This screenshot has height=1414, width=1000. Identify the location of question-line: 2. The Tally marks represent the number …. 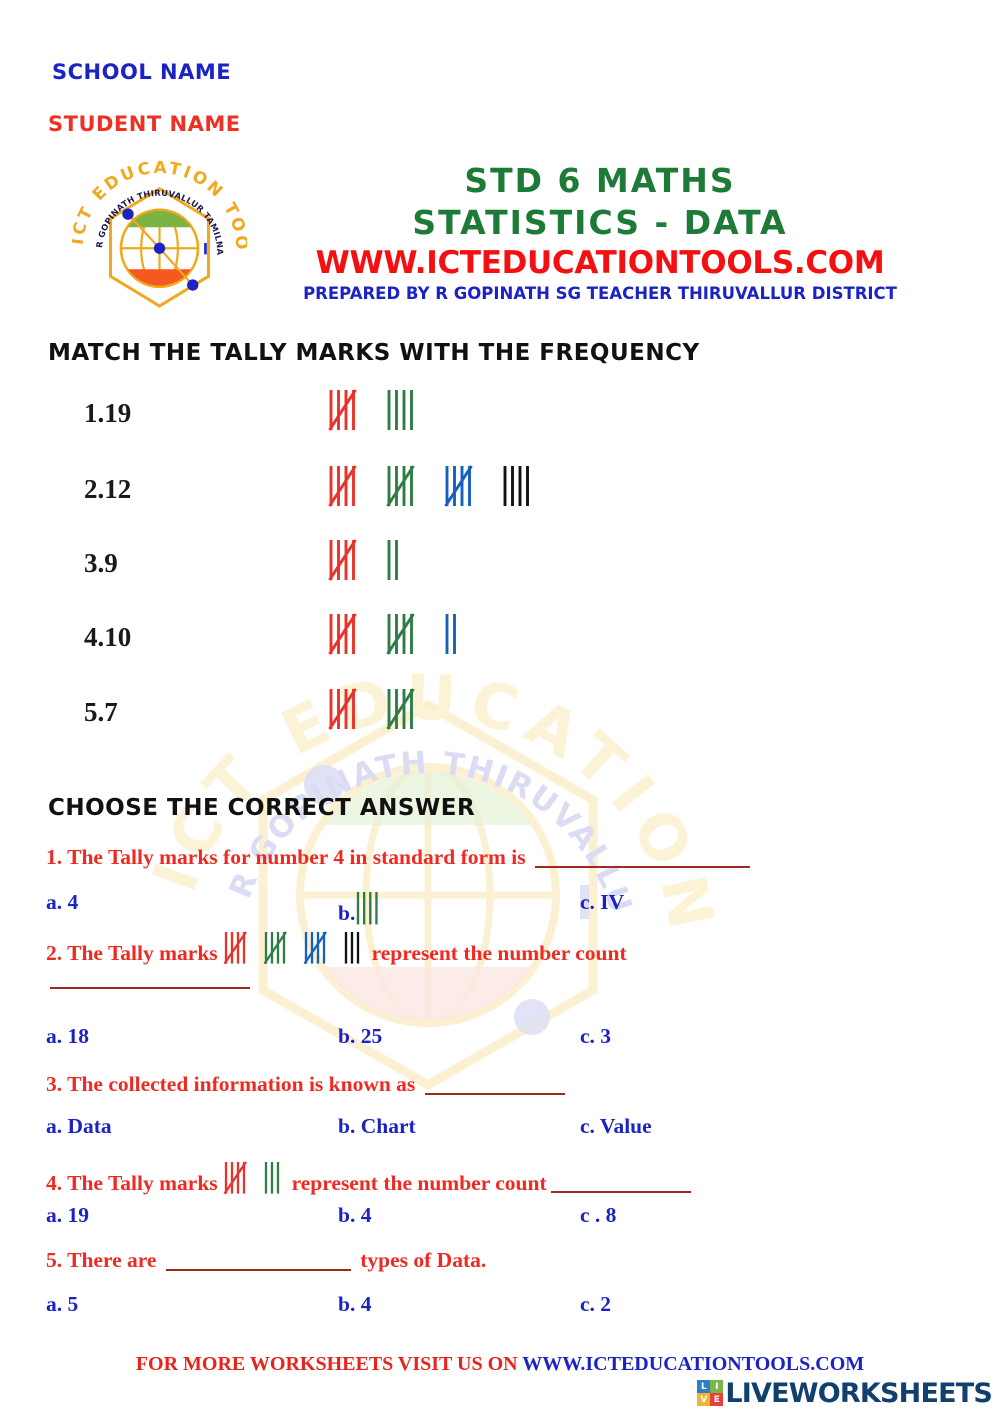
(336, 953).